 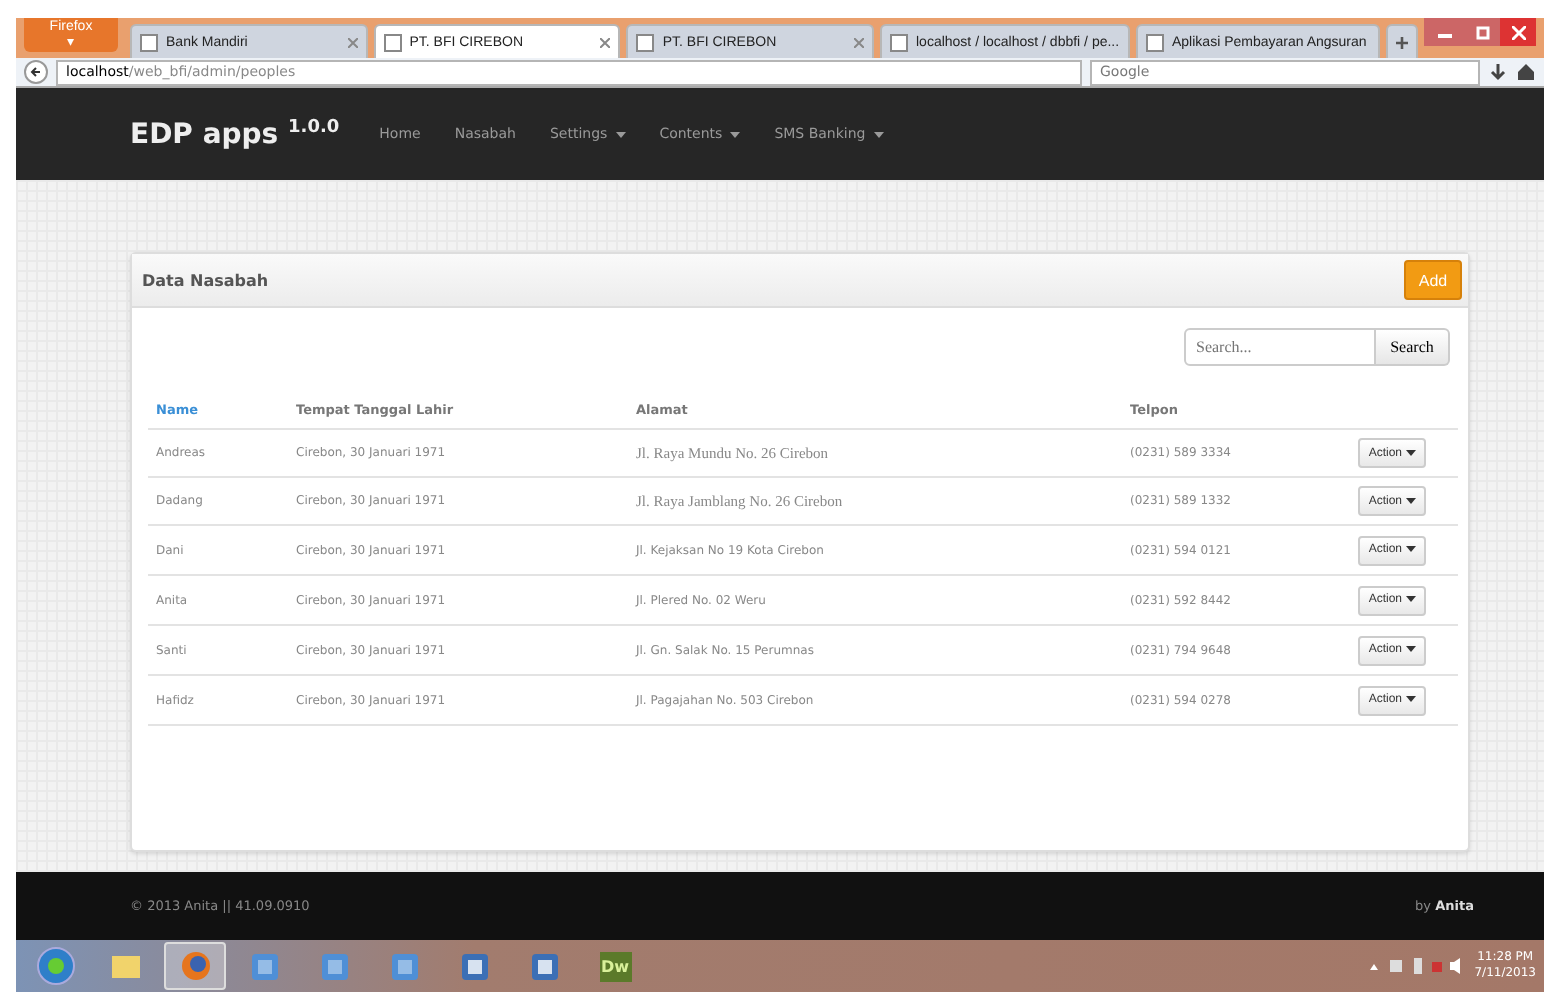 What do you see at coordinates (1518, 32) in the screenshot?
I see `close-window-icon` at bounding box center [1518, 32].